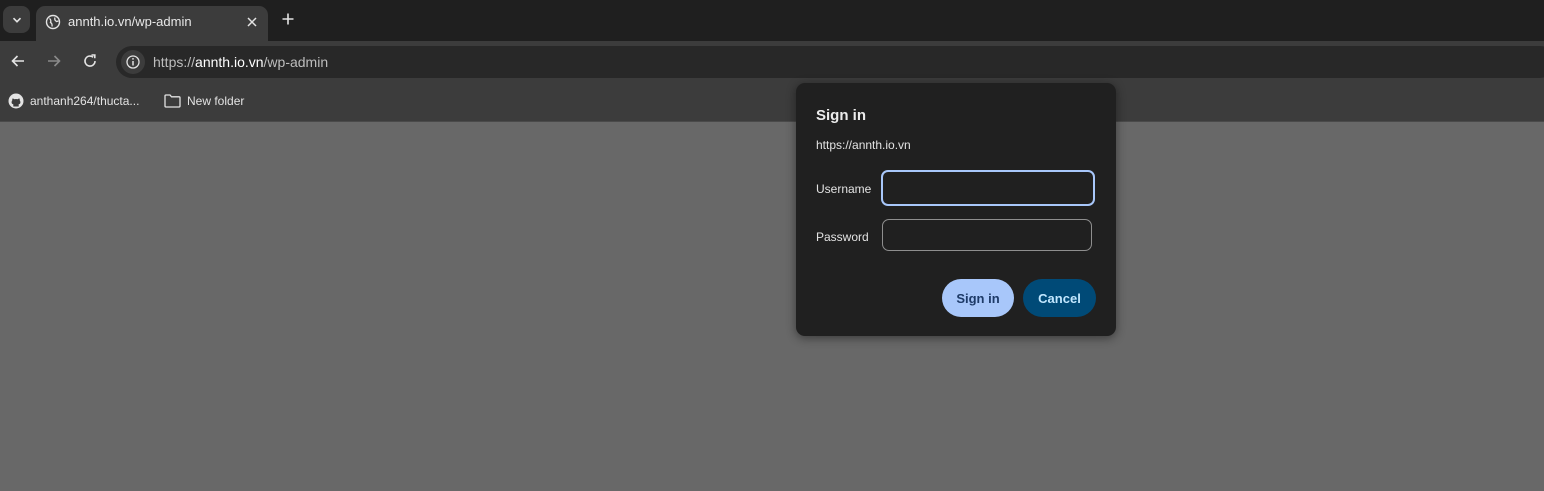  What do you see at coordinates (1059, 298) in the screenshot?
I see `cancel-button: Cancel` at bounding box center [1059, 298].